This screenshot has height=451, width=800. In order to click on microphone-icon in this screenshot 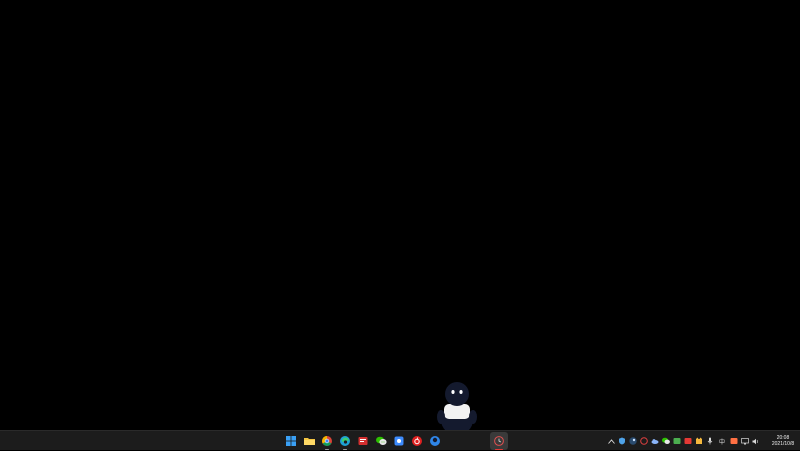, I will do `click(710, 441)`.